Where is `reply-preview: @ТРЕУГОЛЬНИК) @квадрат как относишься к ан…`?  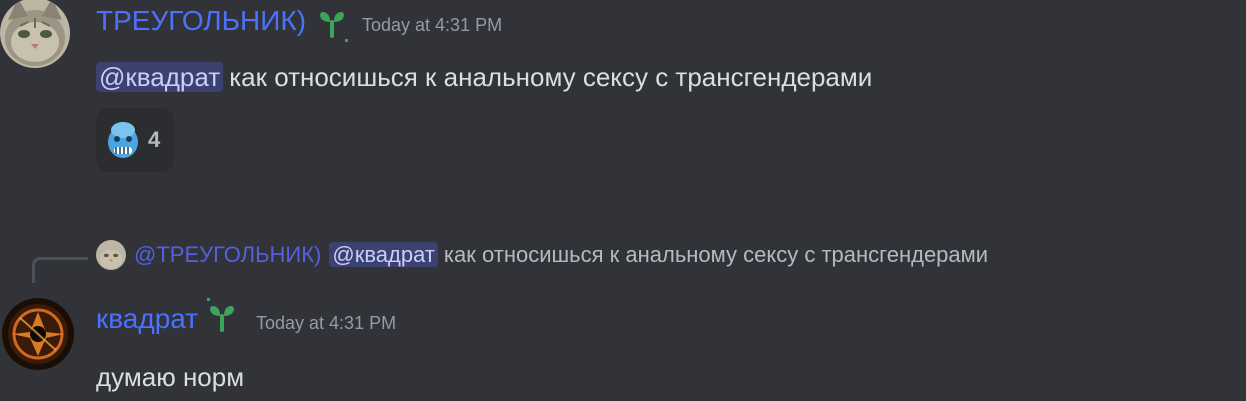 reply-preview: @ТРЕУГОЛЬНИК) @квадрат как относишься к ан… is located at coordinates (561, 255).